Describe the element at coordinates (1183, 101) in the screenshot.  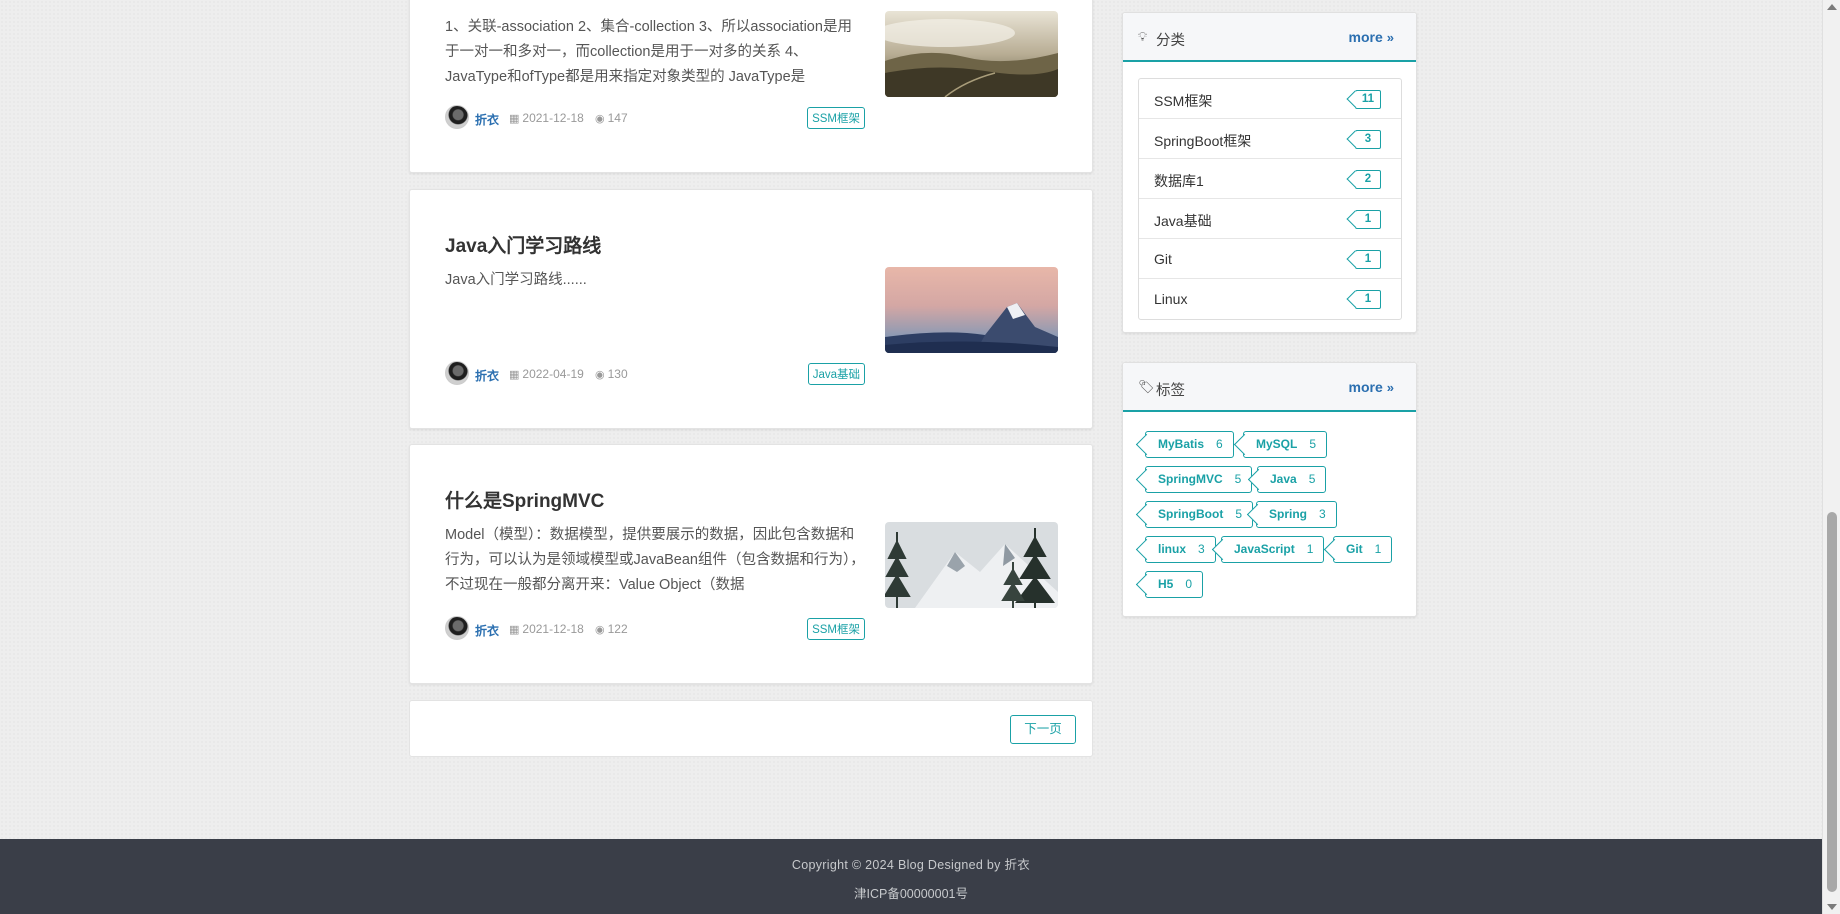
I see `category-name: SSM框架` at that location.